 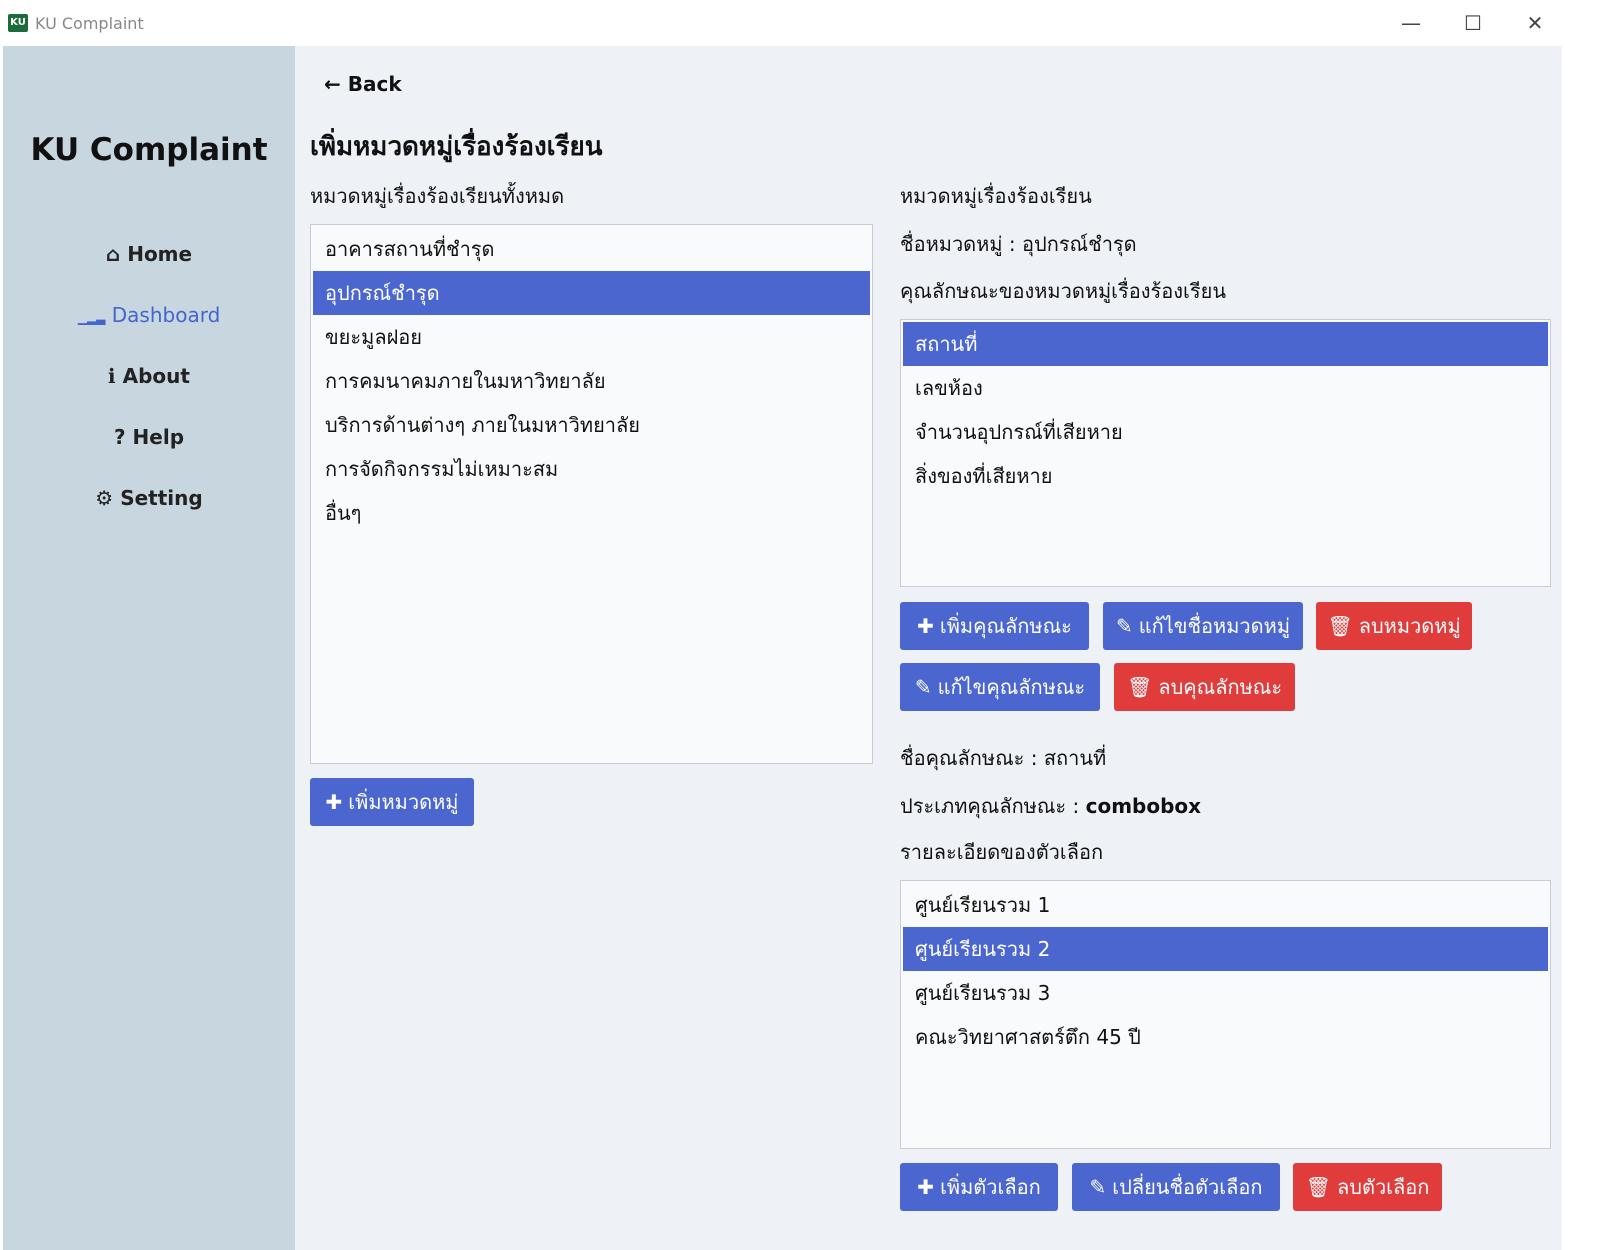 I want to click on options-label: รายละเอียดของตัวเลือก, so click(x=1002, y=852).